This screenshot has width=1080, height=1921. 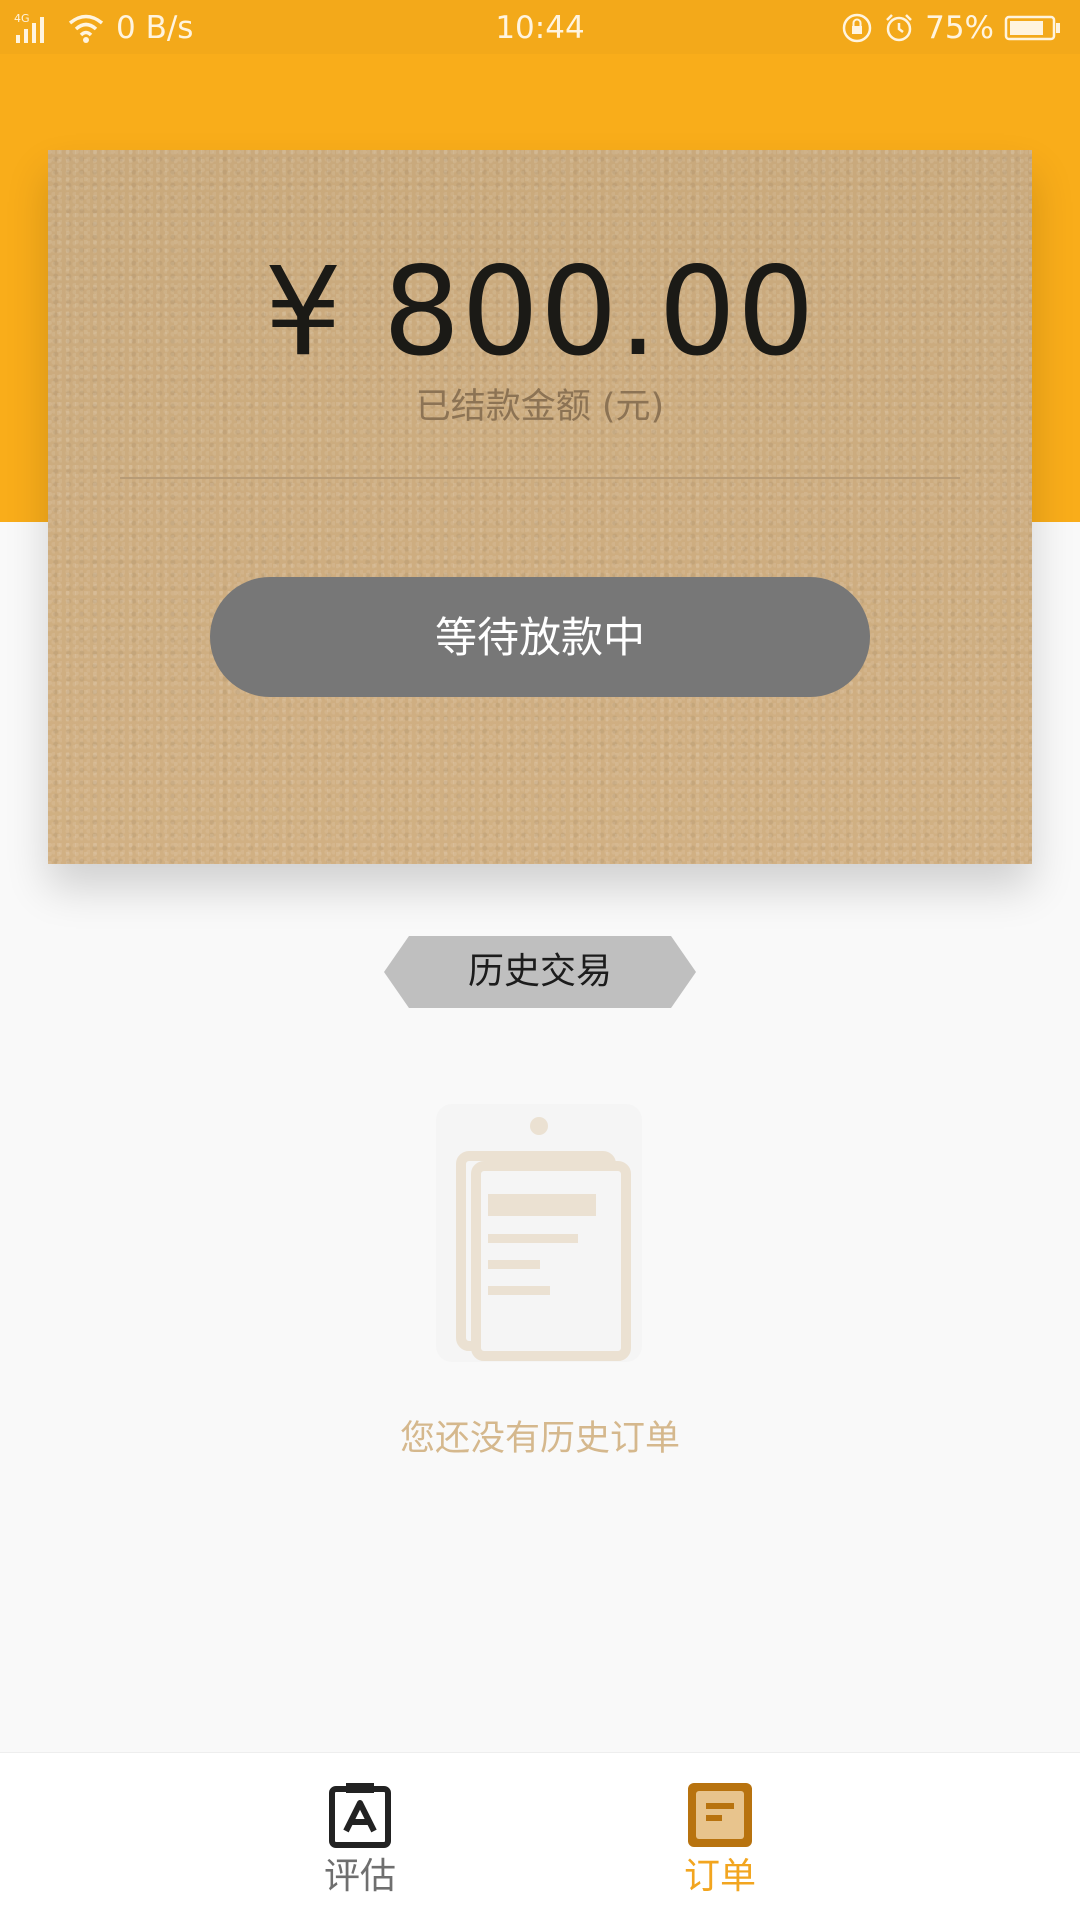 I want to click on status-right: 75%, so click(x=951, y=28).